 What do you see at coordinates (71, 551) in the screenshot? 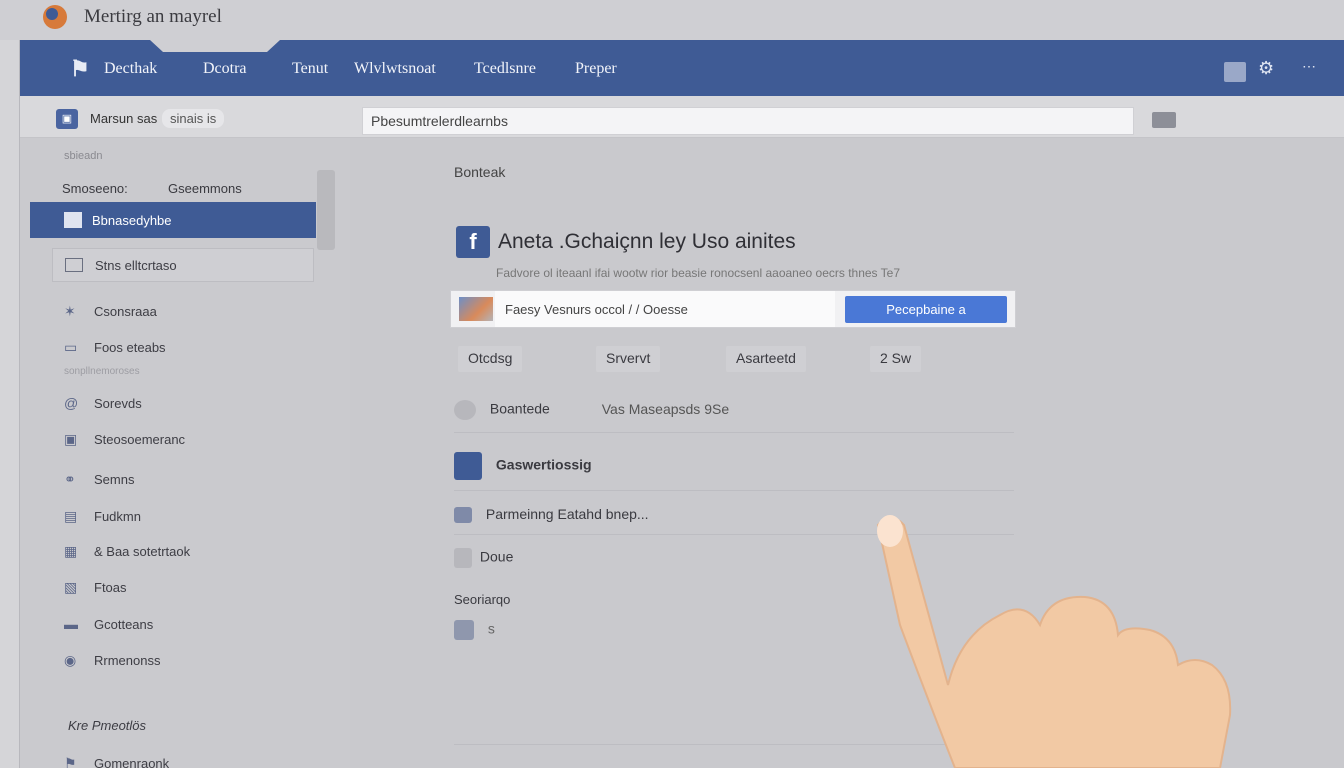
I see `grid-icon: ▦` at bounding box center [71, 551].